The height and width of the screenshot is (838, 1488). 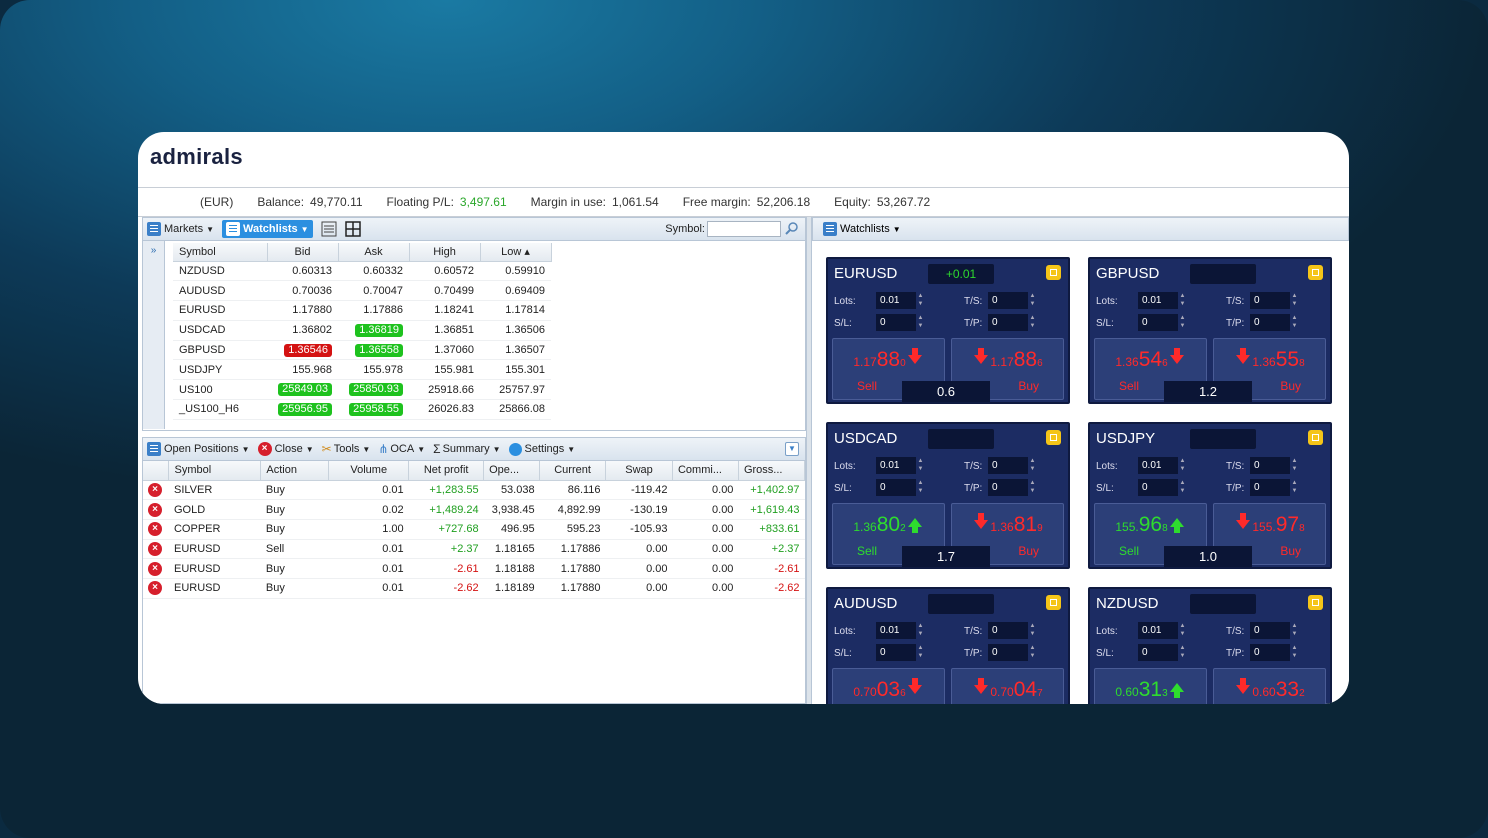 What do you see at coordinates (198, 449) in the screenshot?
I see `open-positions-button: Open Positions ▼` at bounding box center [198, 449].